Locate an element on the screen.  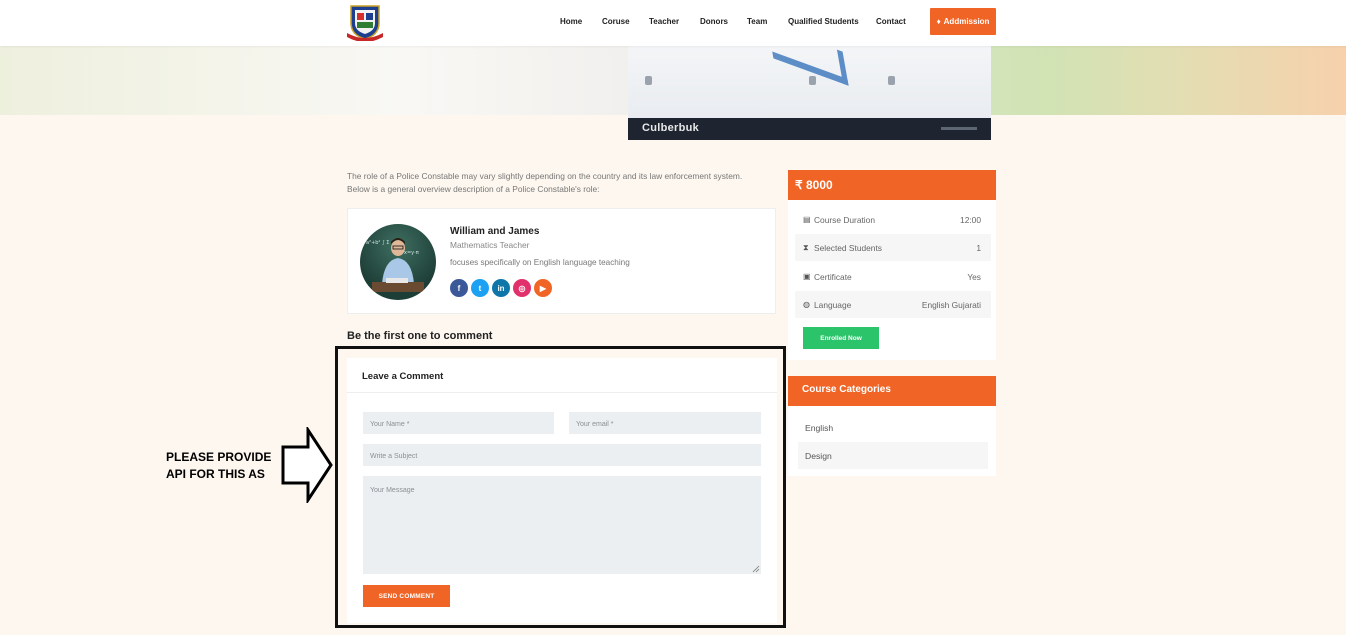
admission-label: Addmission is located at coordinates (966, 21).